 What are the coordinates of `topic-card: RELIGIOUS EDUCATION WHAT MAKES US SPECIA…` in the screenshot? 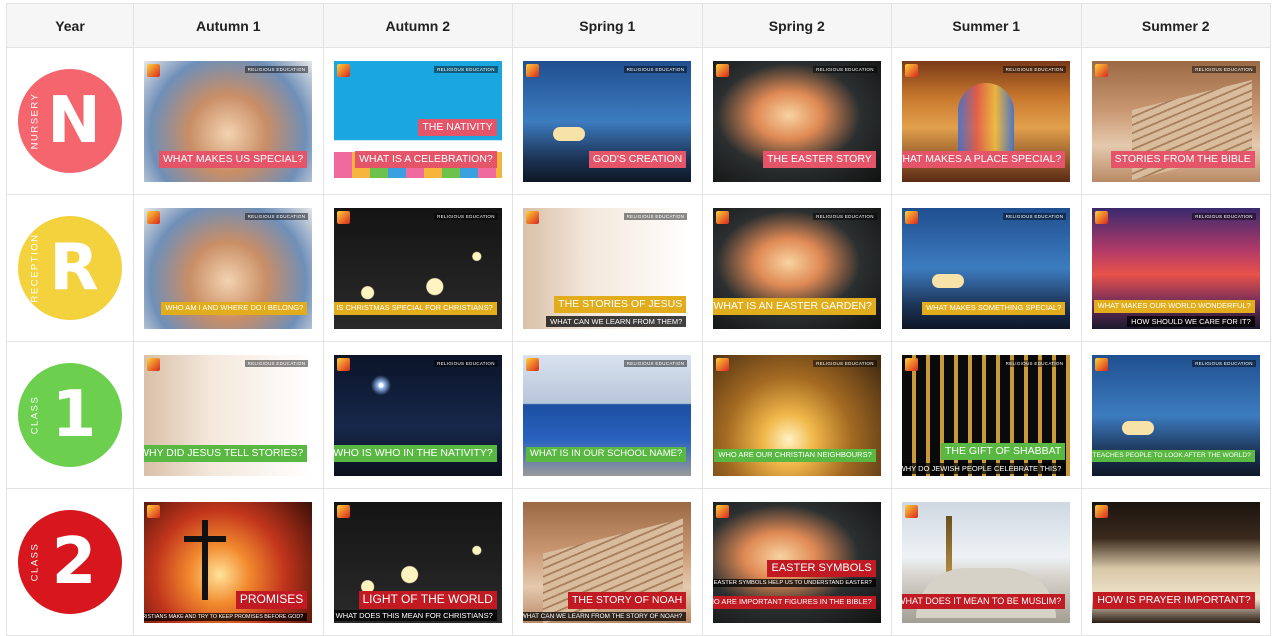 It's located at (228, 121).